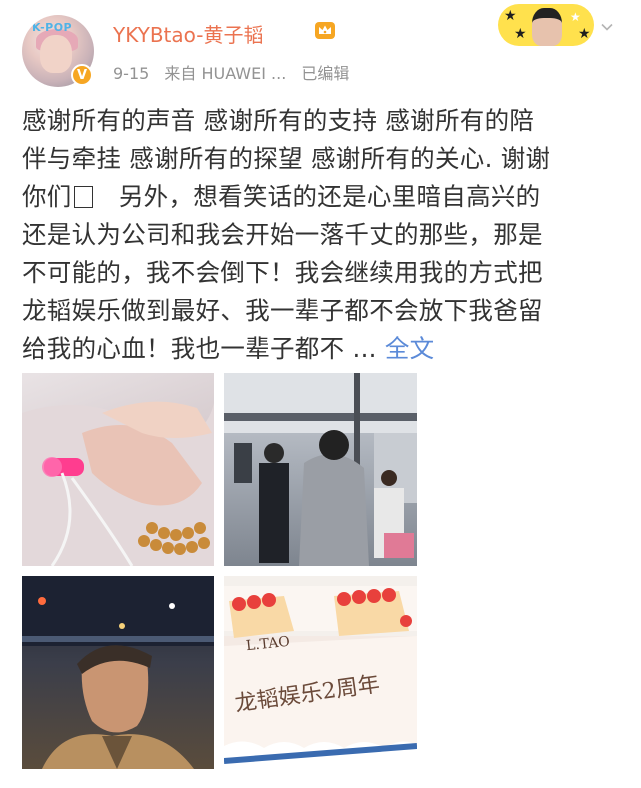 The image size is (641, 788). Describe the element at coordinates (52, 27) in the screenshot. I see `avatar-kpop-text: K-POP` at that location.